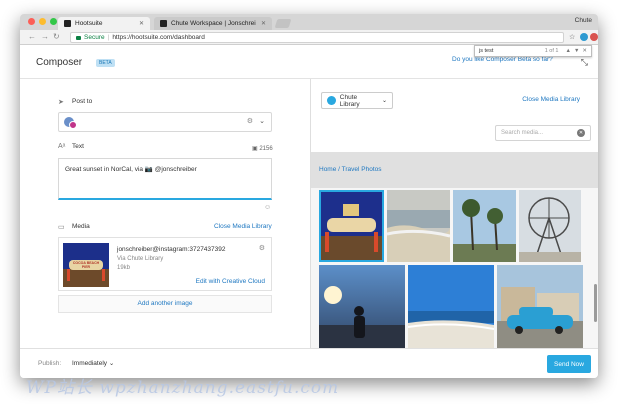 The height and width of the screenshot is (412, 620). What do you see at coordinates (78, 37) in the screenshot?
I see `lock-icon` at bounding box center [78, 37].